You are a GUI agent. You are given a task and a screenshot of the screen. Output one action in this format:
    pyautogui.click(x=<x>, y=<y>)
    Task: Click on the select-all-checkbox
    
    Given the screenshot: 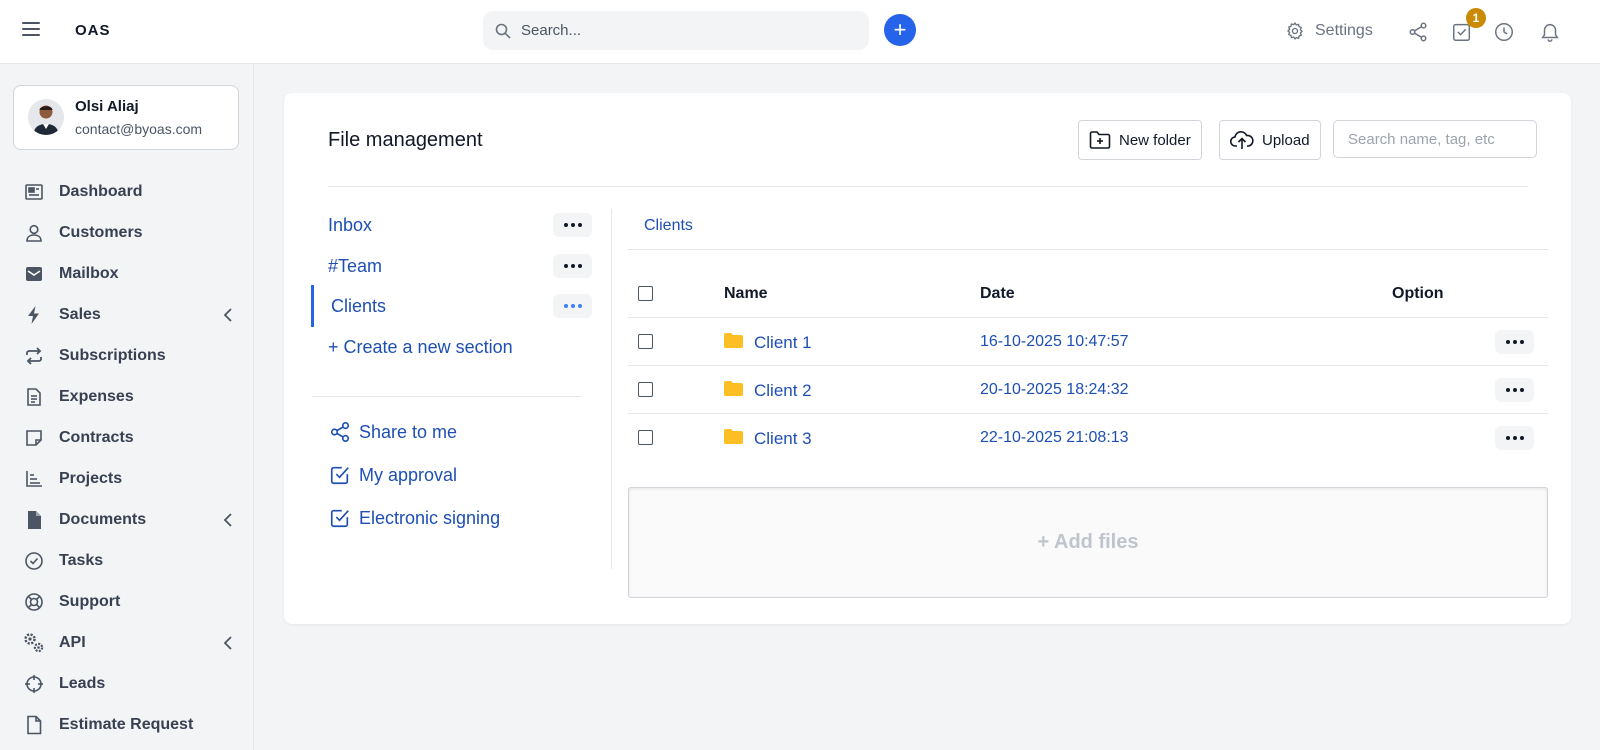 What is the action you would take?
    pyautogui.click(x=645, y=293)
    